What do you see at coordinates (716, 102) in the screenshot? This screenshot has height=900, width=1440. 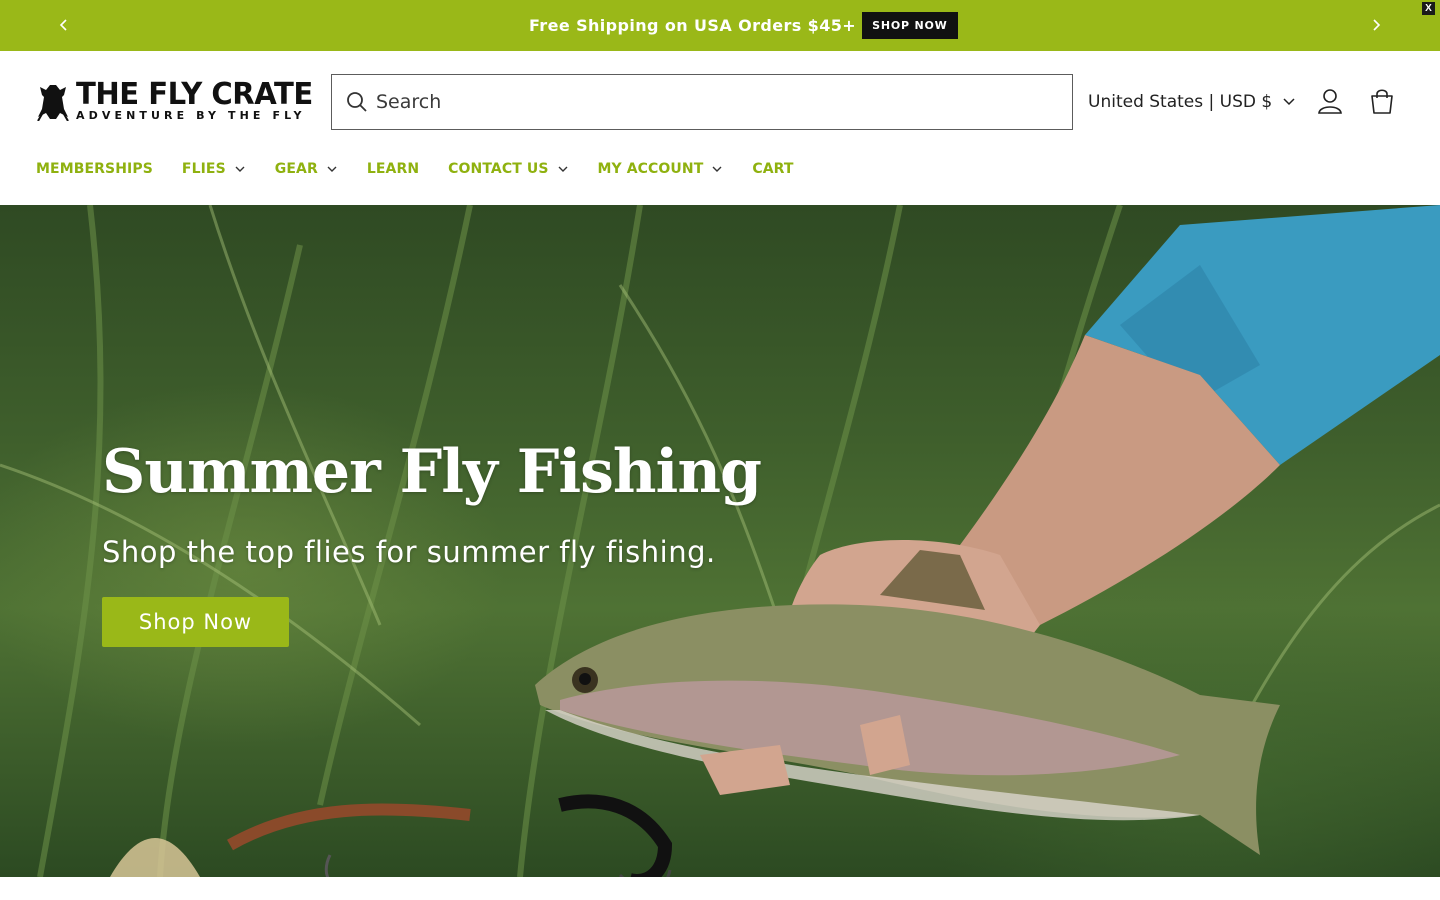 I see `search-input` at bounding box center [716, 102].